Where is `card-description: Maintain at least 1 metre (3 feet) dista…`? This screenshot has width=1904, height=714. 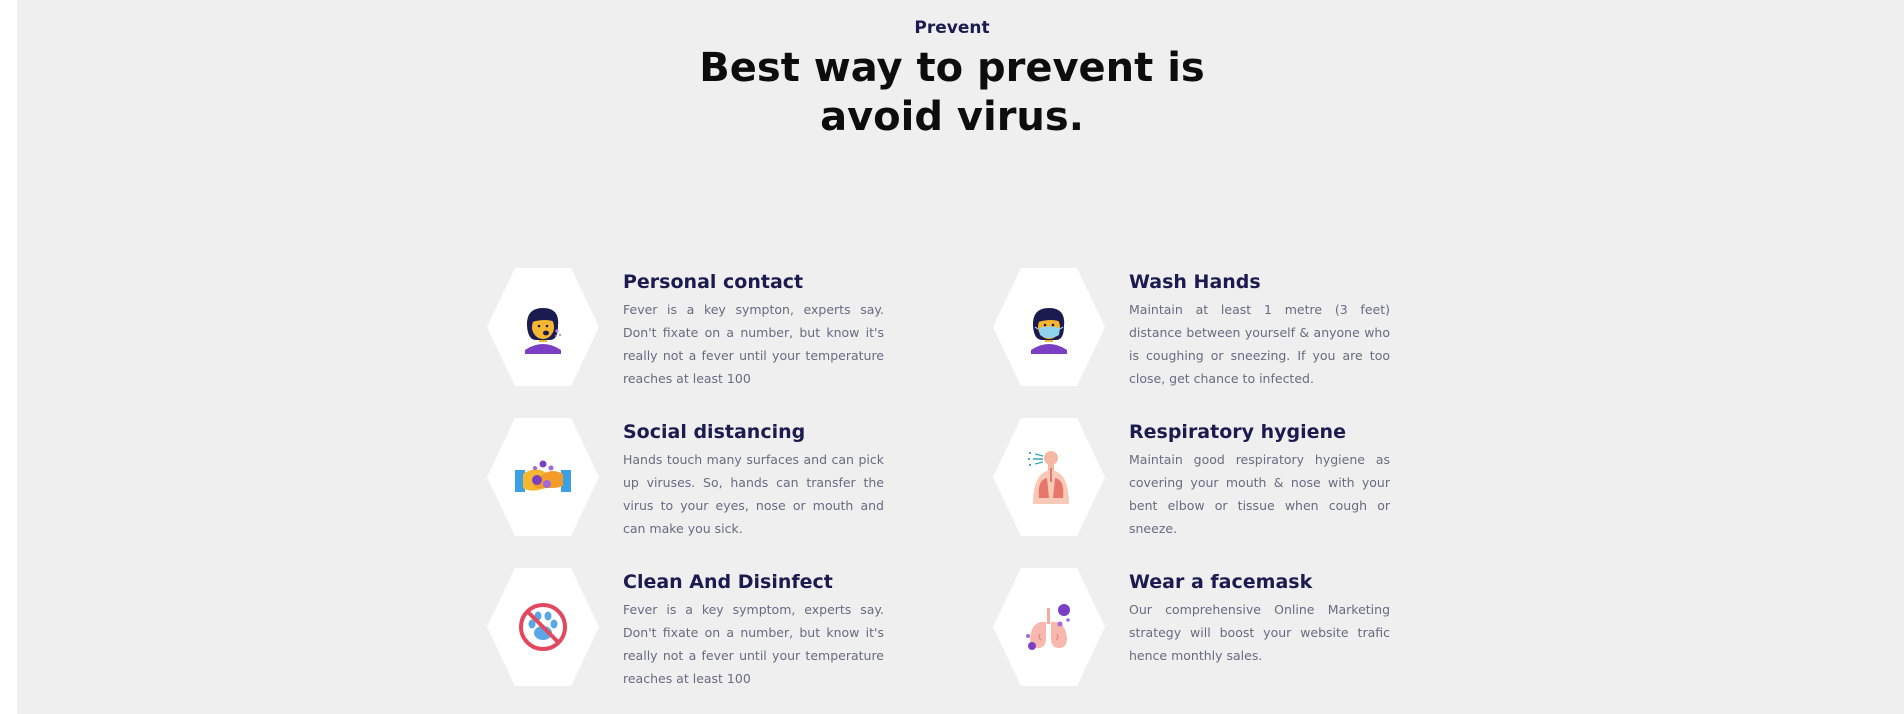 card-description: Maintain at least 1 metre (3 feet) dista… is located at coordinates (1259, 344).